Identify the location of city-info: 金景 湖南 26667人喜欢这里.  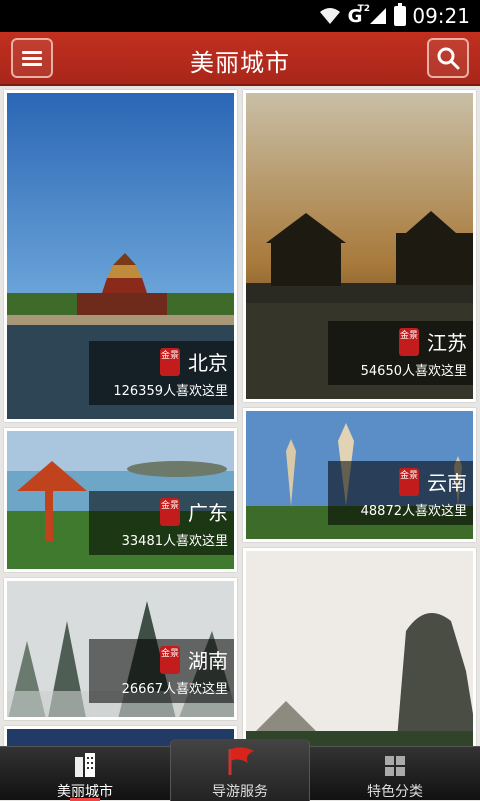
(161, 671).